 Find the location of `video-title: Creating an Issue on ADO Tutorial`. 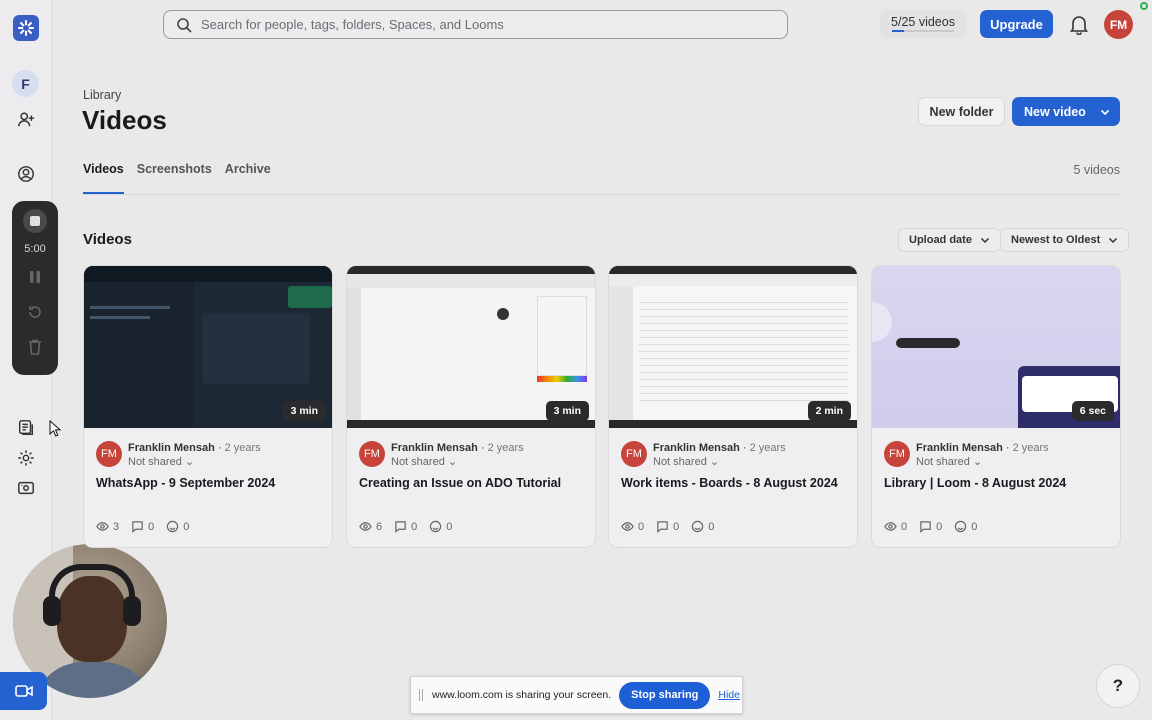

video-title: Creating an Issue on ADO Tutorial is located at coordinates (460, 483).